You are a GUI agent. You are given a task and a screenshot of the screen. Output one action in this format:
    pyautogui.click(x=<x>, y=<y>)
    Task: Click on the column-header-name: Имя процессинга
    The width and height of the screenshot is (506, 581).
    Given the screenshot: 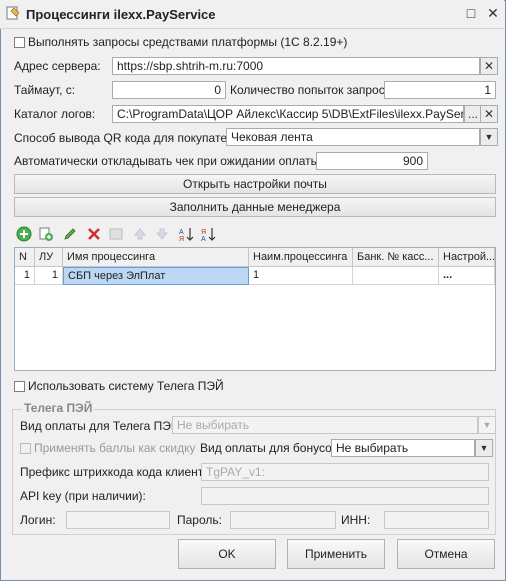 What is the action you would take?
    pyautogui.click(x=156, y=257)
    